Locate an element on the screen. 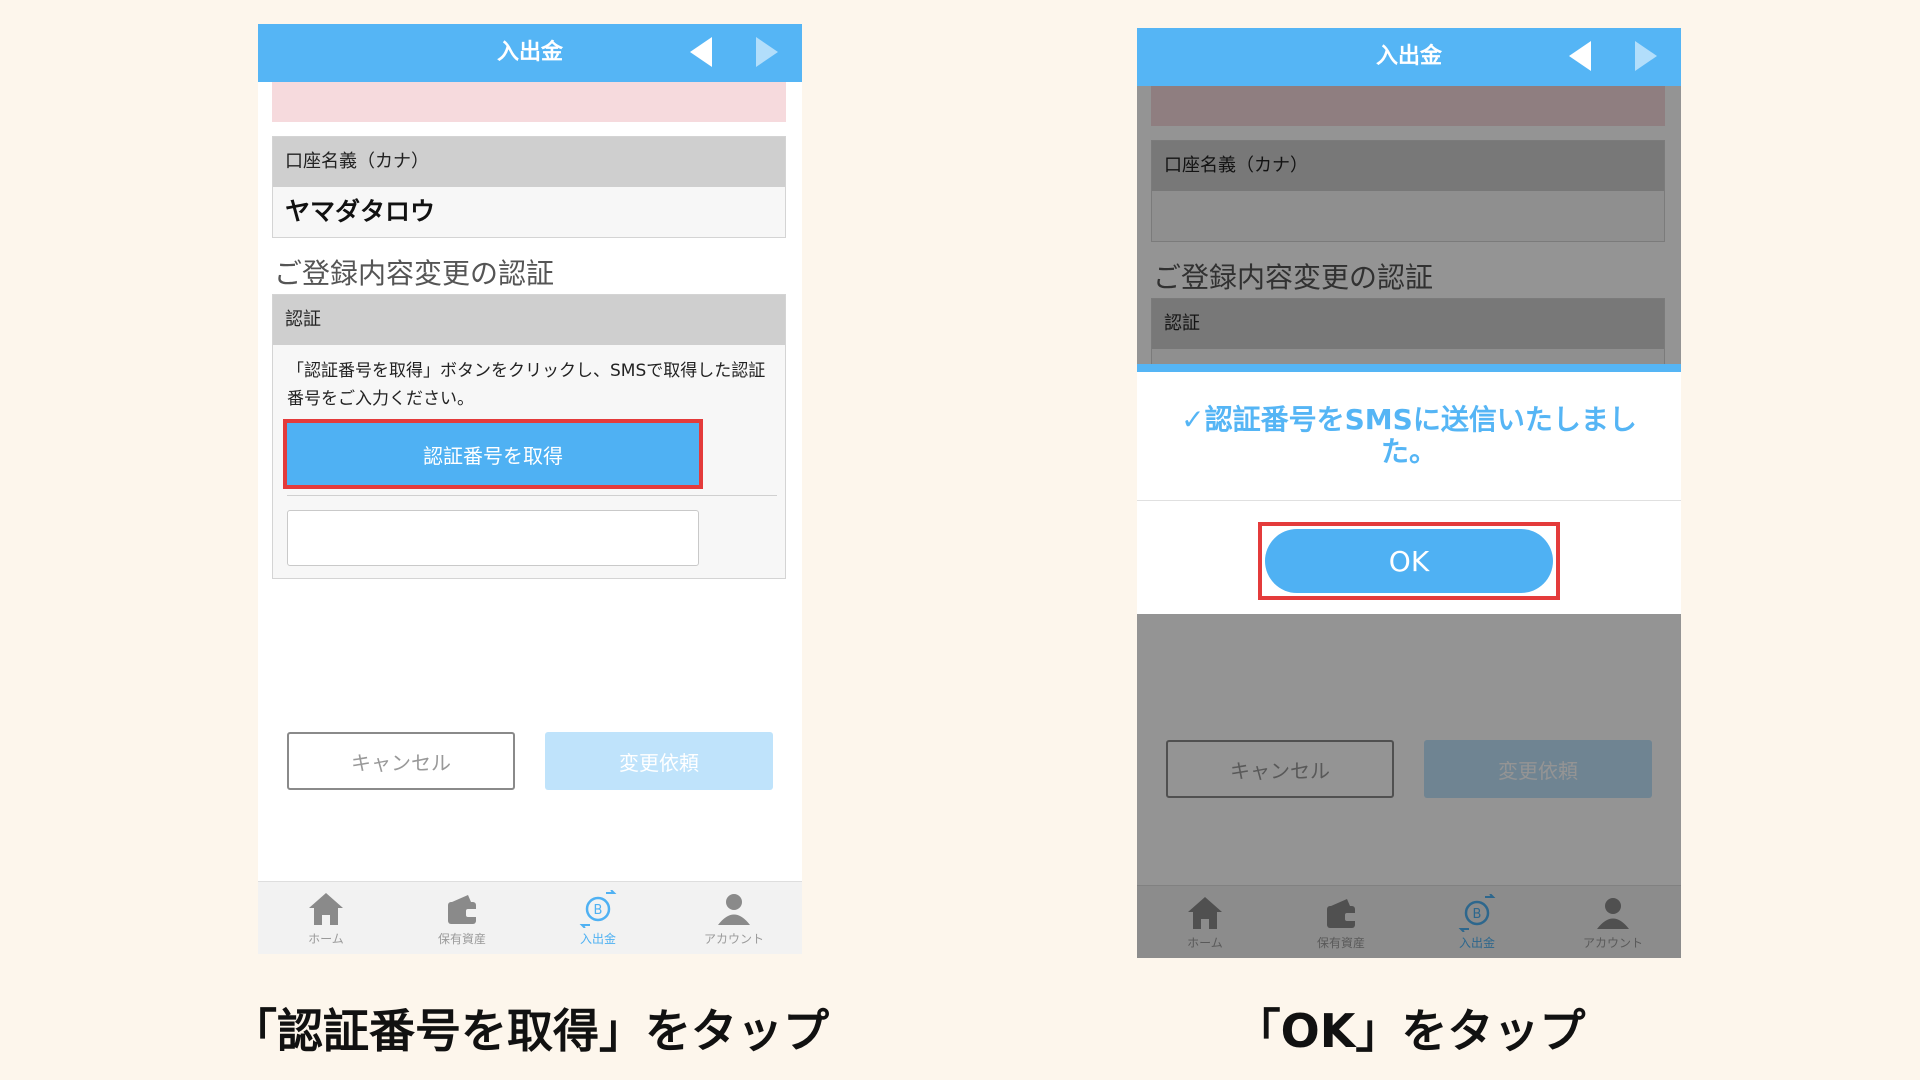 The image size is (1920, 1080). dialog-message: ✓認証番号をSMSに送信いたしました。 is located at coordinates (1409, 436).